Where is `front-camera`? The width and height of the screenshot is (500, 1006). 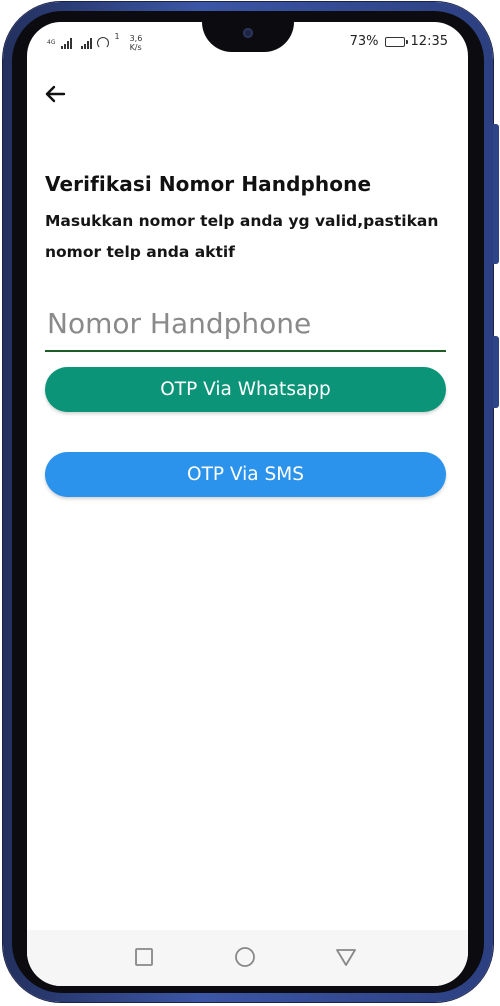 front-camera is located at coordinates (247, 33).